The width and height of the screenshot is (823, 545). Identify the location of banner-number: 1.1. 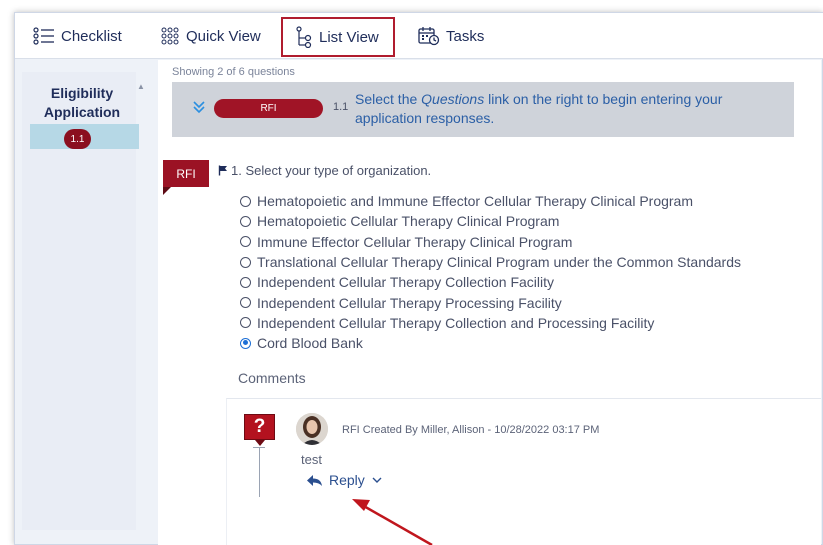
(341, 107).